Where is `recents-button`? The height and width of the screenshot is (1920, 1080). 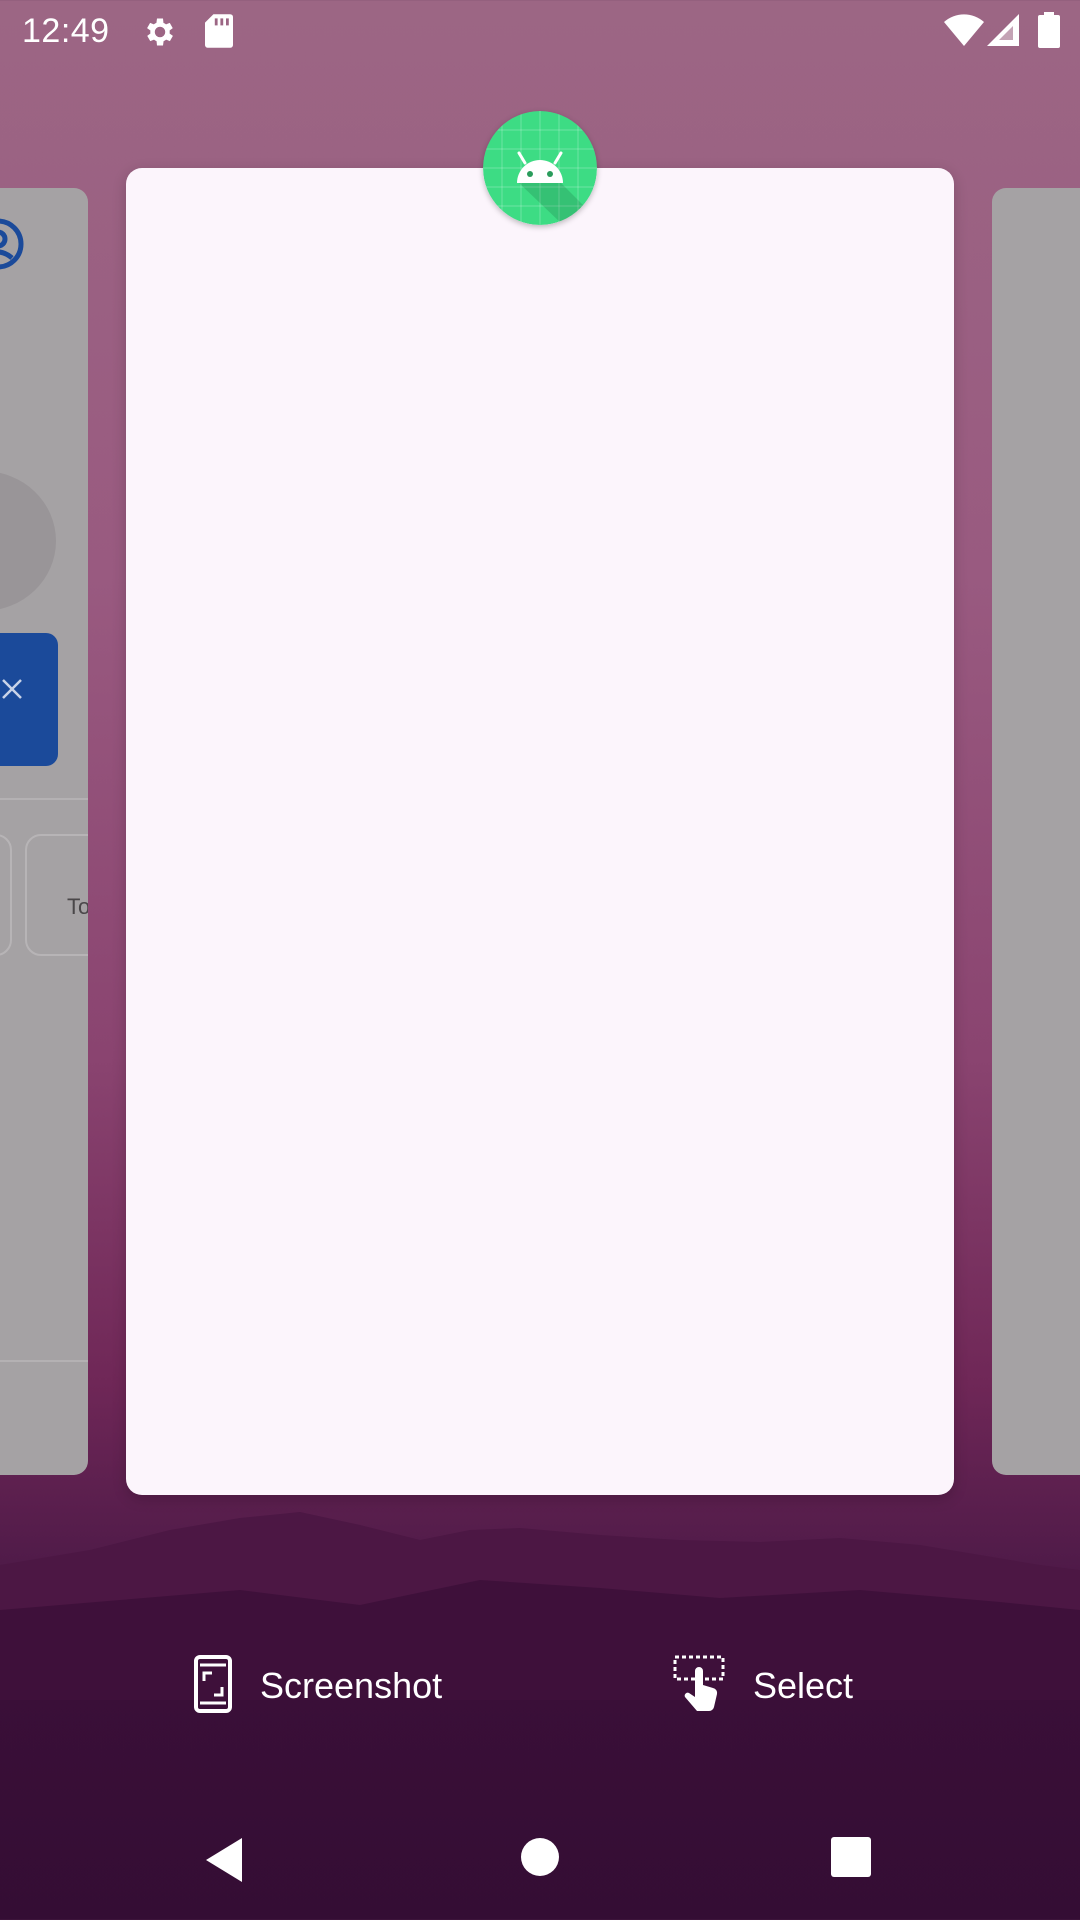 recents-button is located at coordinates (852, 1860).